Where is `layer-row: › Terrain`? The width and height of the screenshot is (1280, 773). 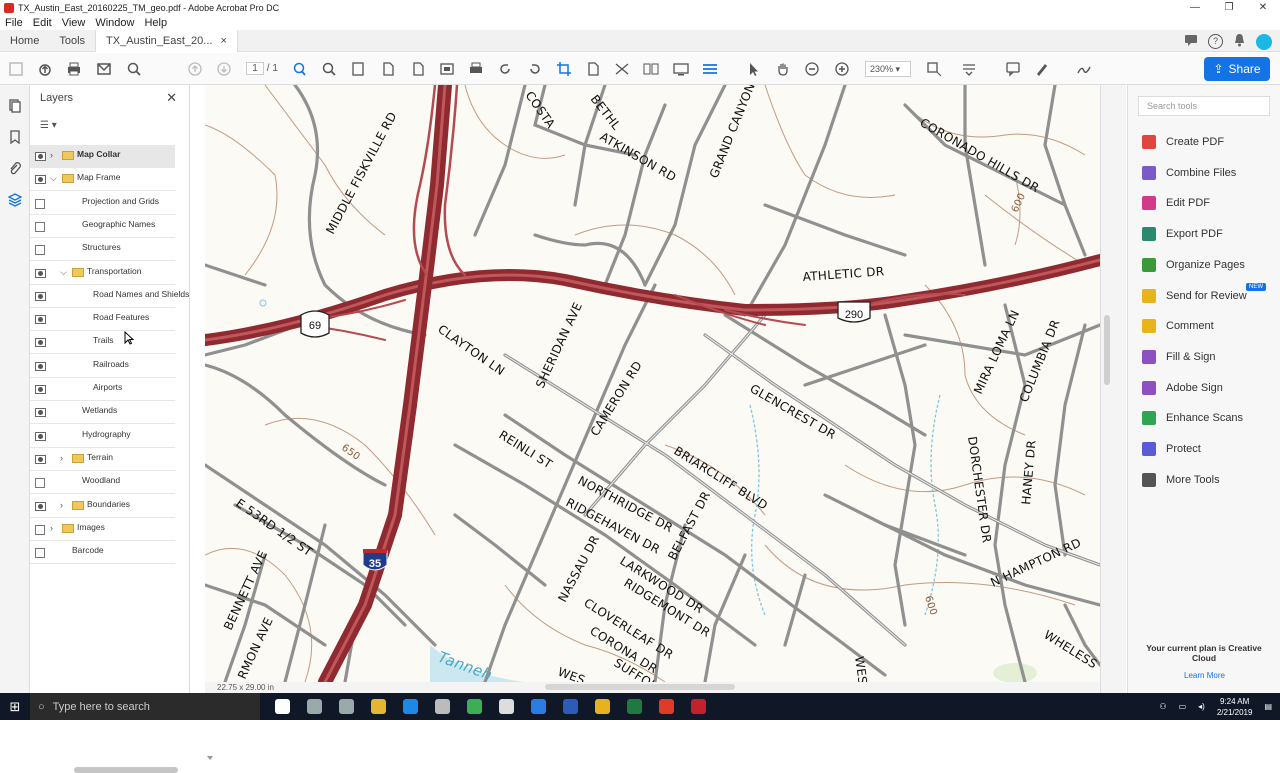 layer-row: › Terrain is located at coordinates (102, 459).